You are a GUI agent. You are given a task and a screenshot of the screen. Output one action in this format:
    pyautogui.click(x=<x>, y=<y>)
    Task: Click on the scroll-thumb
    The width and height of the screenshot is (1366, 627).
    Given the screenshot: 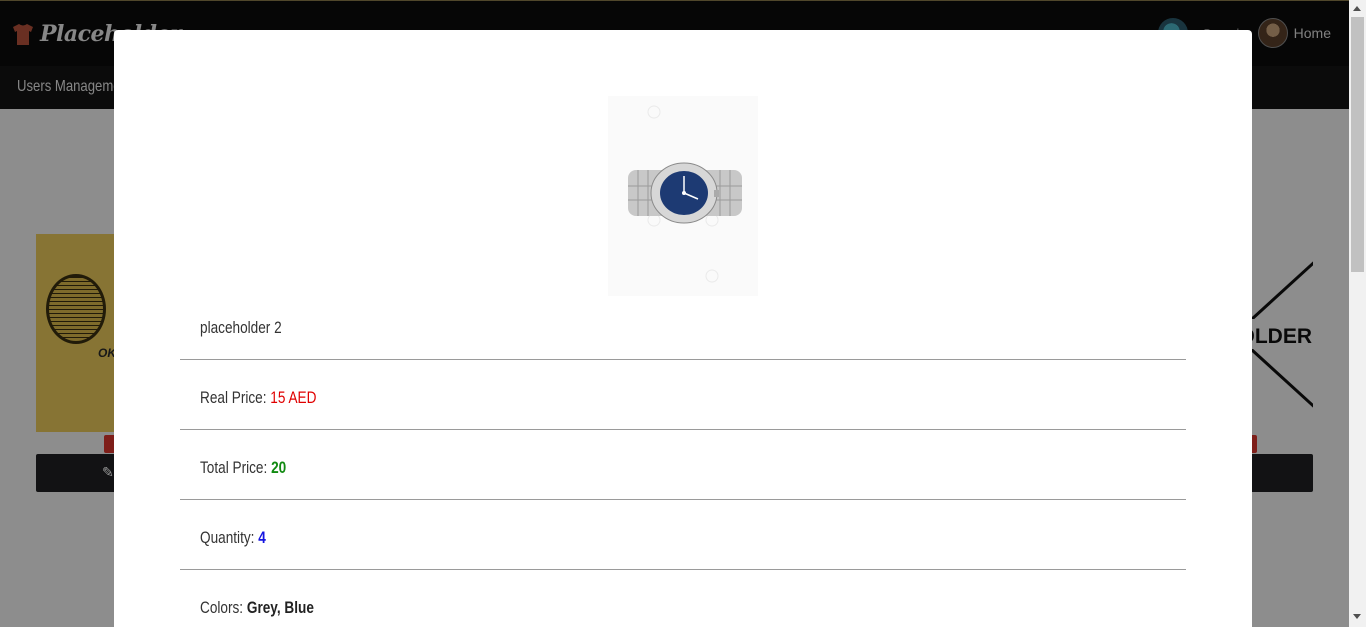 What is the action you would take?
    pyautogui.click(x=1357, y=144)
    